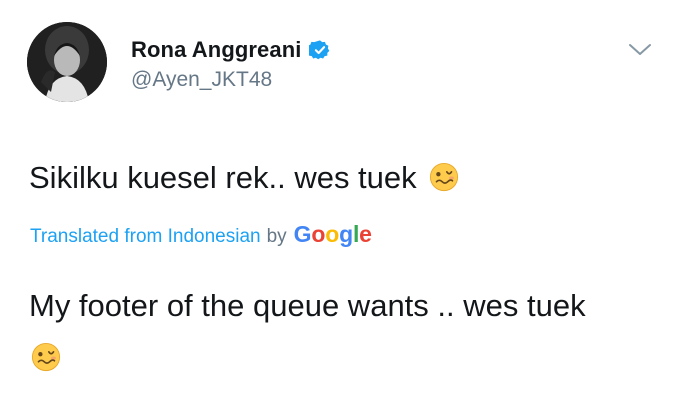  What do you see at coordinates (67, 62) in the screenshot?
I see `avatar` at bounding box center [67, 62].